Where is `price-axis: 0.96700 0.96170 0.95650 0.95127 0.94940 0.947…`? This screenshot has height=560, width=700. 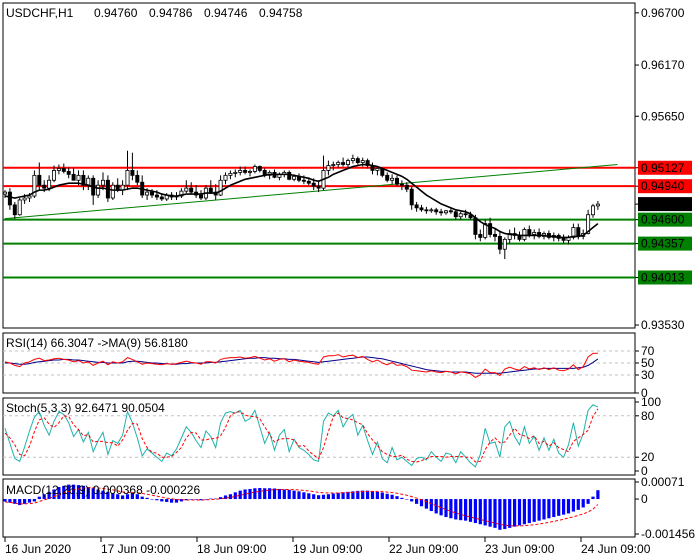
price-axis: 0.96700 0.96170 0.95650 0.95127 0.94940 0.947… is located at coordinates (663, 169).